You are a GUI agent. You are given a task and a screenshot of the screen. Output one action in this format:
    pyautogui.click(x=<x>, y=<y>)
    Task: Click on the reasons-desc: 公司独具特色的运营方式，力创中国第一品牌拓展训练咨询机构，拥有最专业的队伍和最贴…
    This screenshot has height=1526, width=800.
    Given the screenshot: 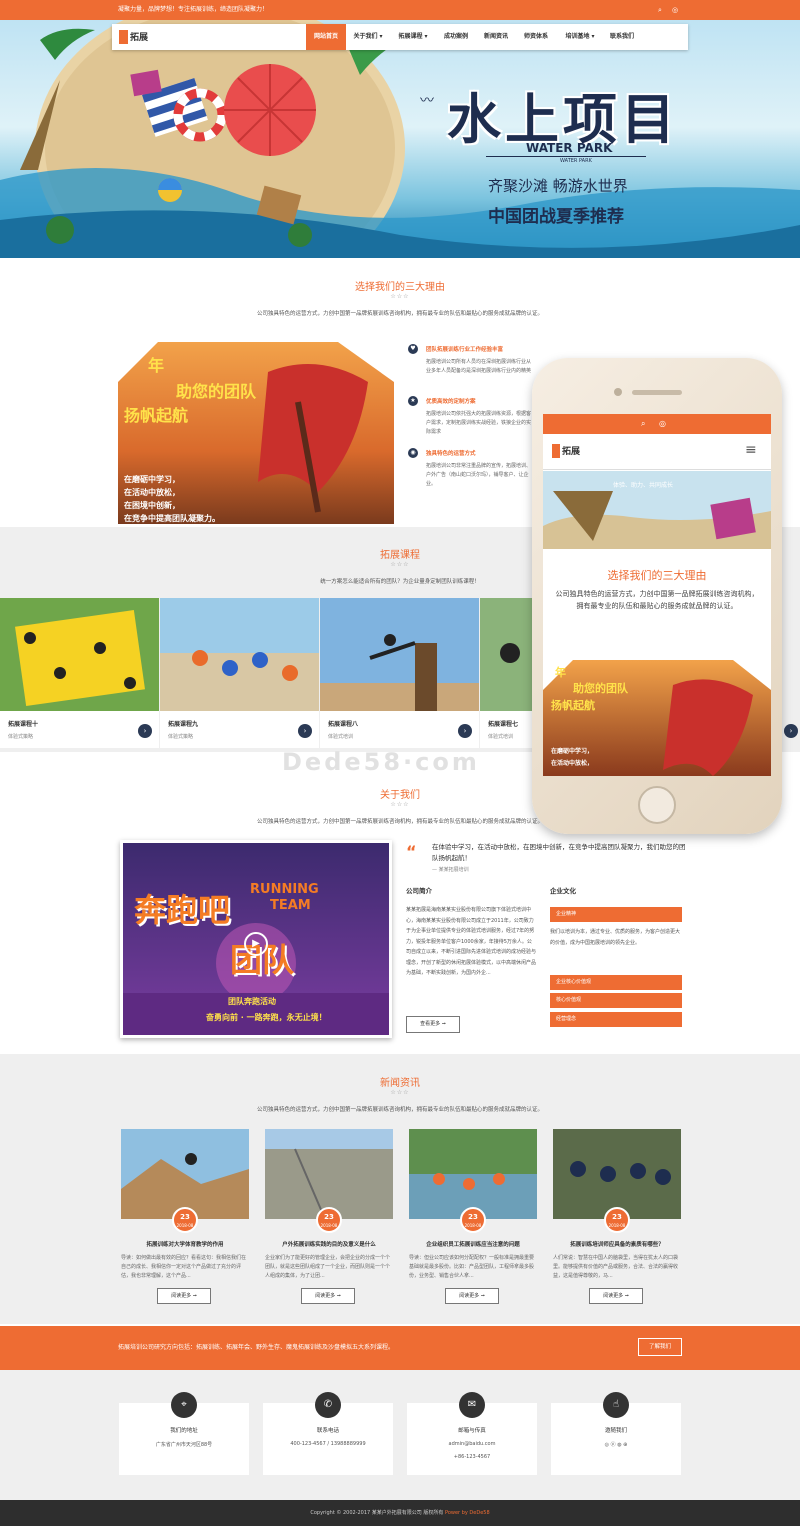 What is the action you would take?
    pyautogui.click(x=399, y=314)
    